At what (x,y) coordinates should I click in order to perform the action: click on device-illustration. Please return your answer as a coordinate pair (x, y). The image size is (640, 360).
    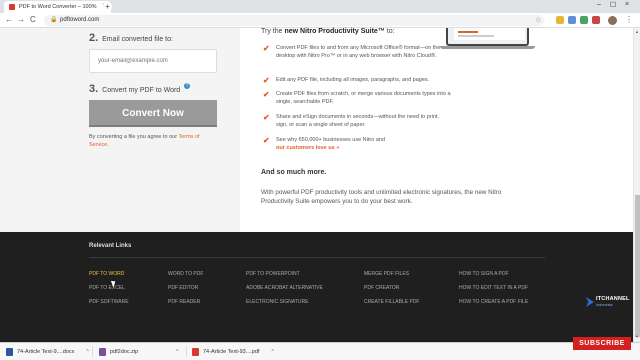
    Looking at the image, I should click on (487, 37).